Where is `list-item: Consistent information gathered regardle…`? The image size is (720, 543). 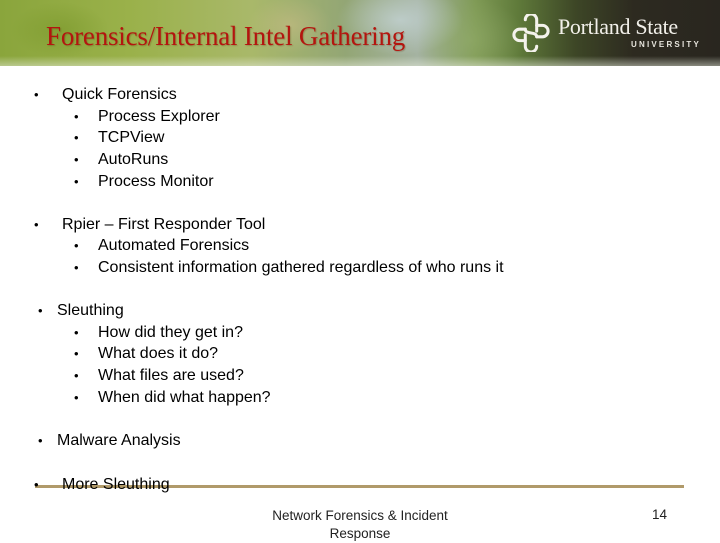 list-item: Consistent information gathered regardle… is located at coordinates (301, 267).